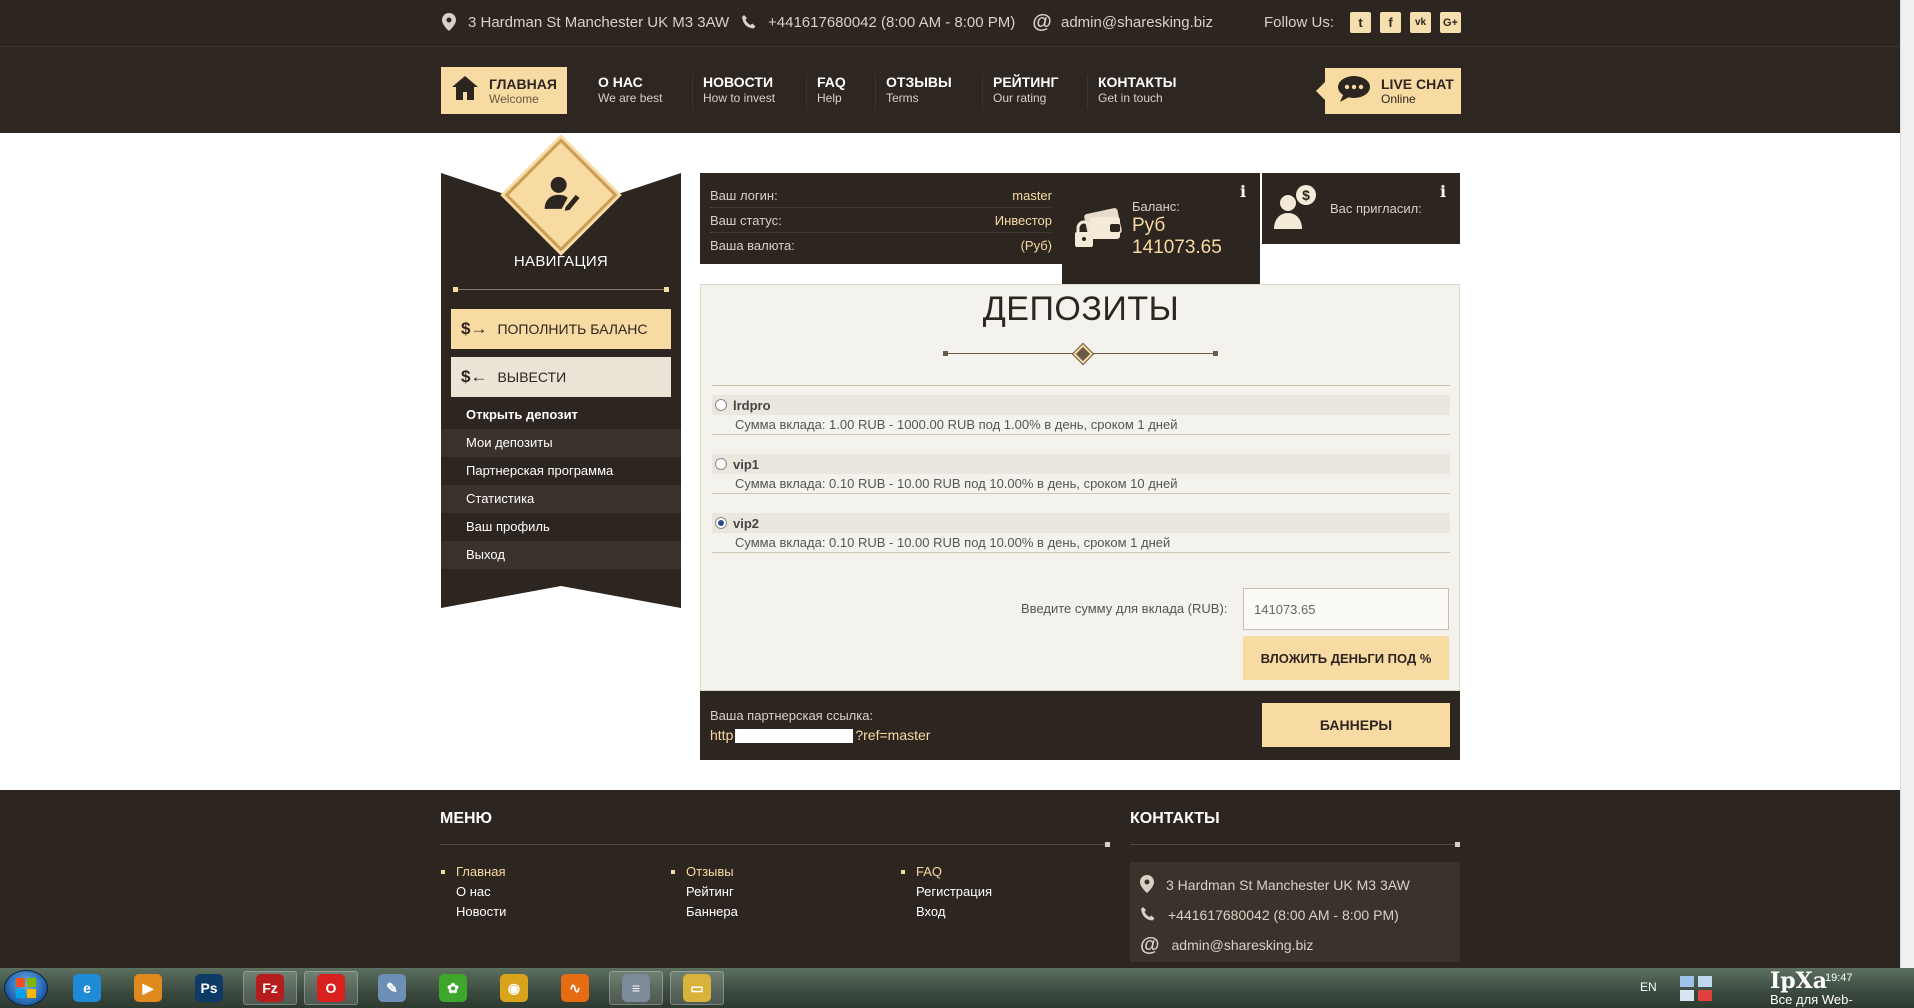  What do you see at coordinates (1390, 22) in the screenshot?
I see `facebook-icon: f` at bounding box center [1390, 22].